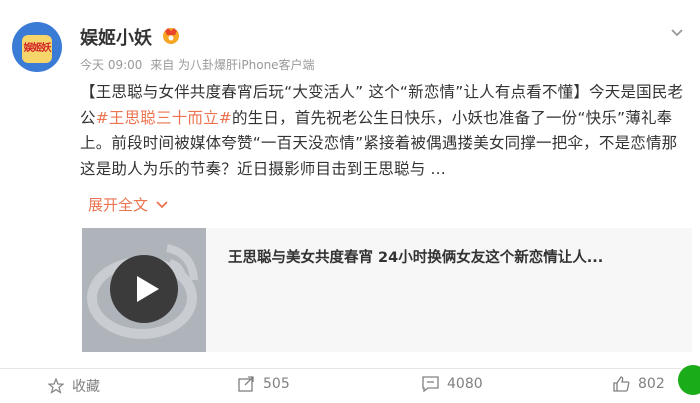  Describe the element at coordinates (148, 289) in the screenshot. I see `play-icon` at that location.